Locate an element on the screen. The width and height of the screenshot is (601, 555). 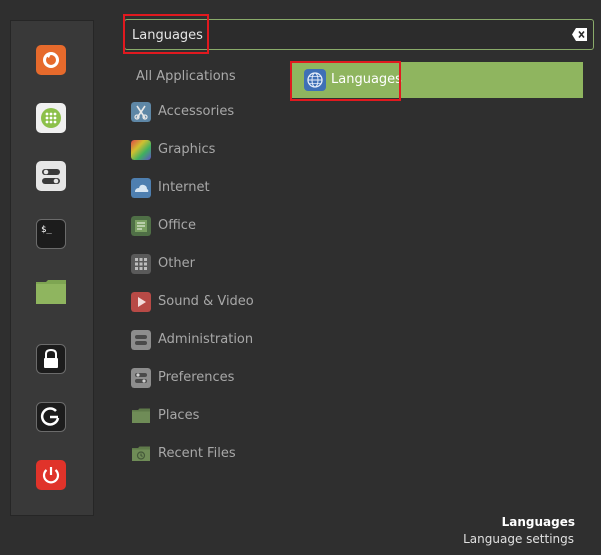
internet-icon is located at coordinates (141, 188).